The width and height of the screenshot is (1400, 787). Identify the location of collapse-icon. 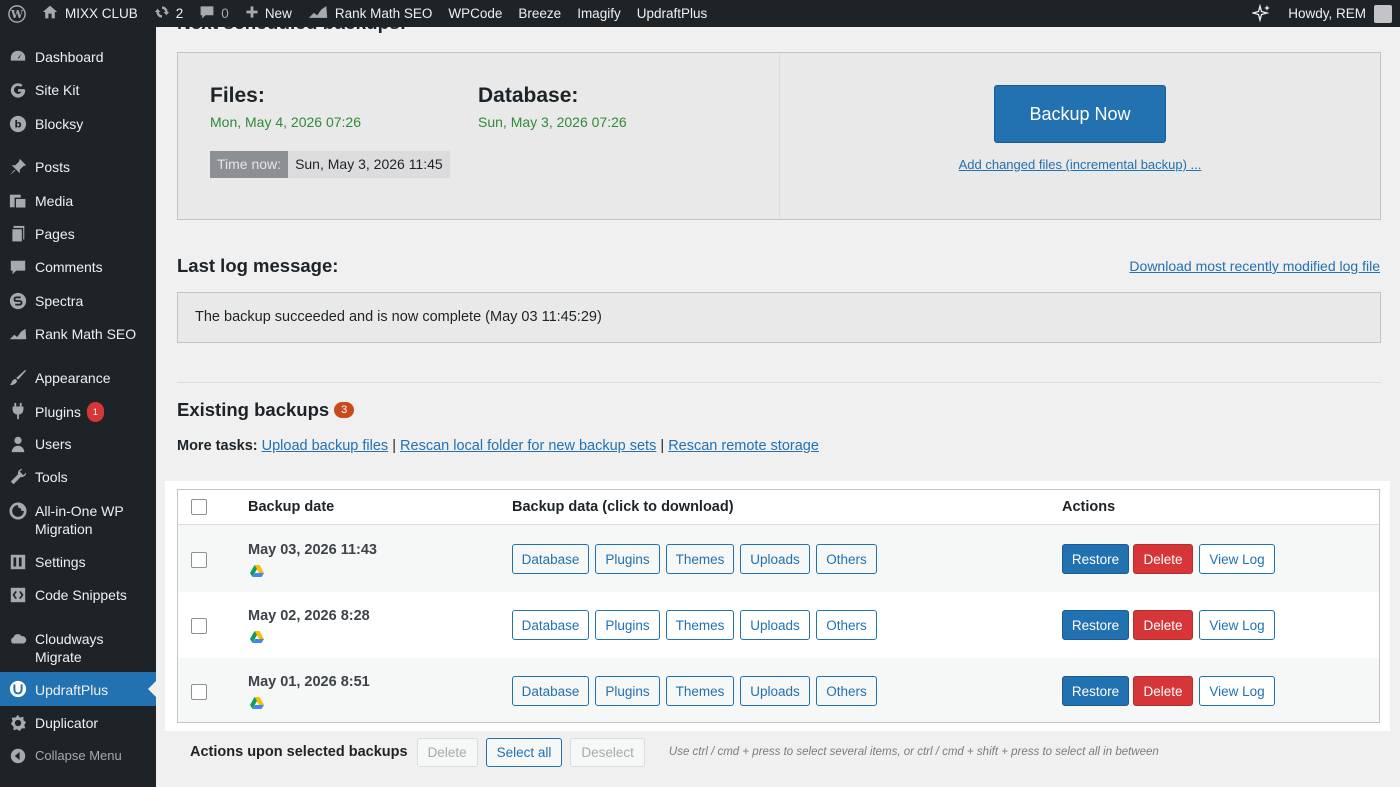
(18, 756).